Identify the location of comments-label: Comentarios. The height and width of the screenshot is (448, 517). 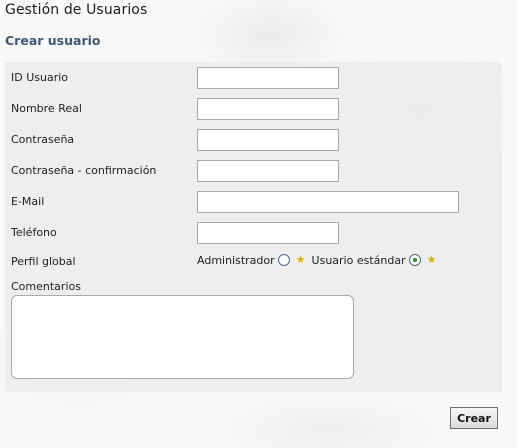
(46, 286).